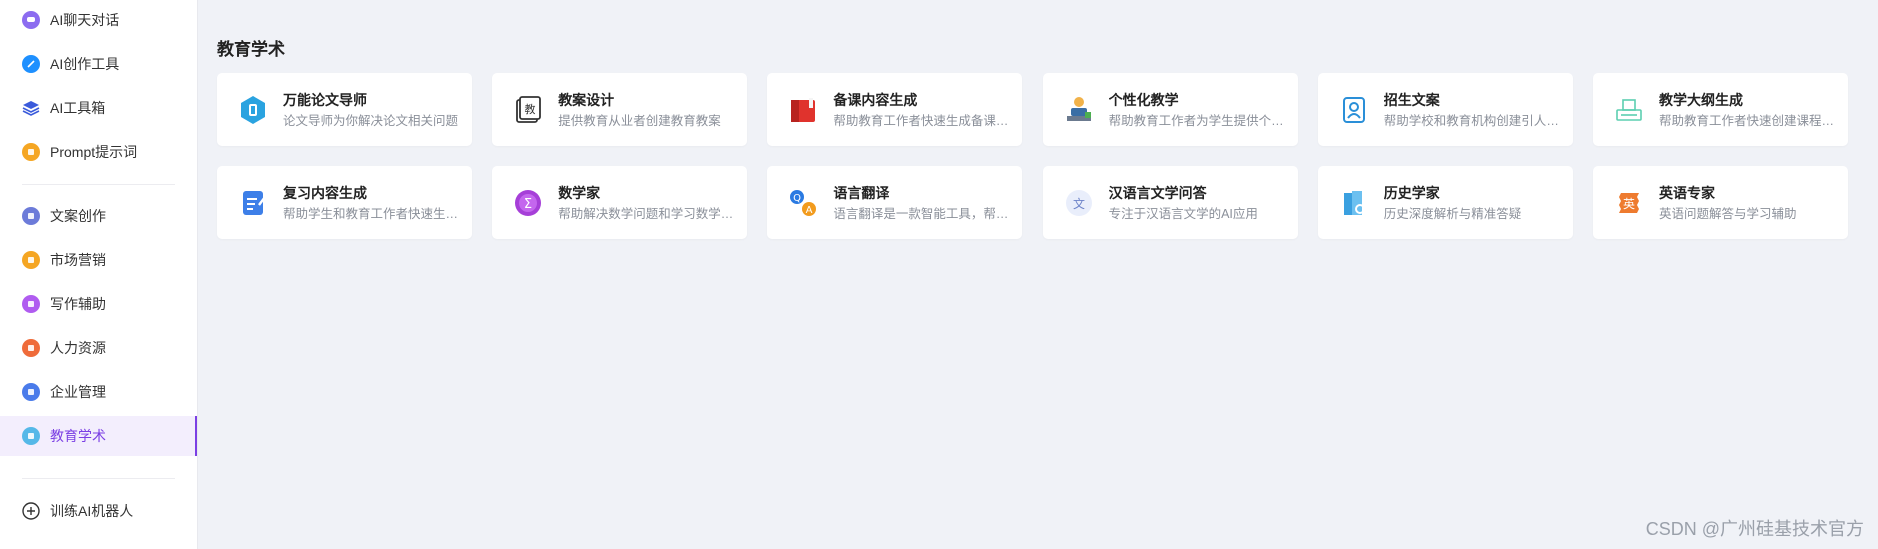  What do you see at coordinates (31, 304) in the screenshot?
I see `writing-icon` at bounding box center [31, 304].